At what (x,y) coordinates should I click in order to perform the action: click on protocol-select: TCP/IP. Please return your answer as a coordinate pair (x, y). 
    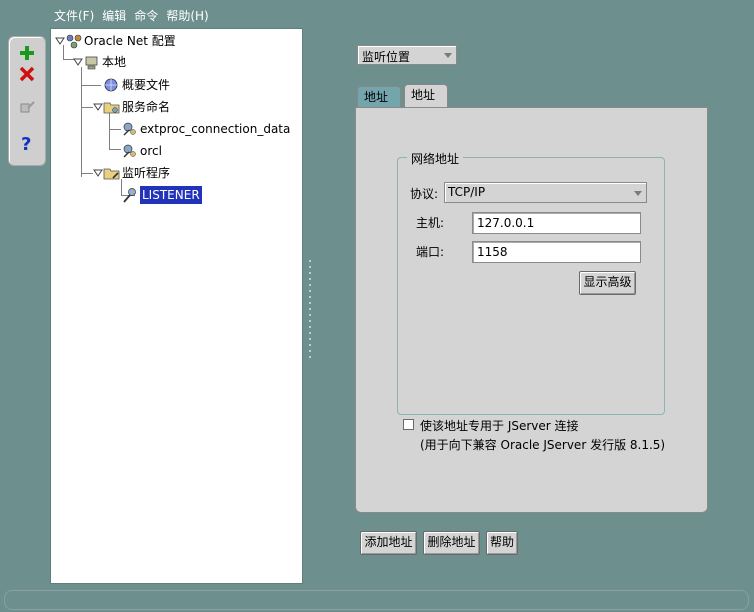
    Looking at the image, I should click on (545, 192).